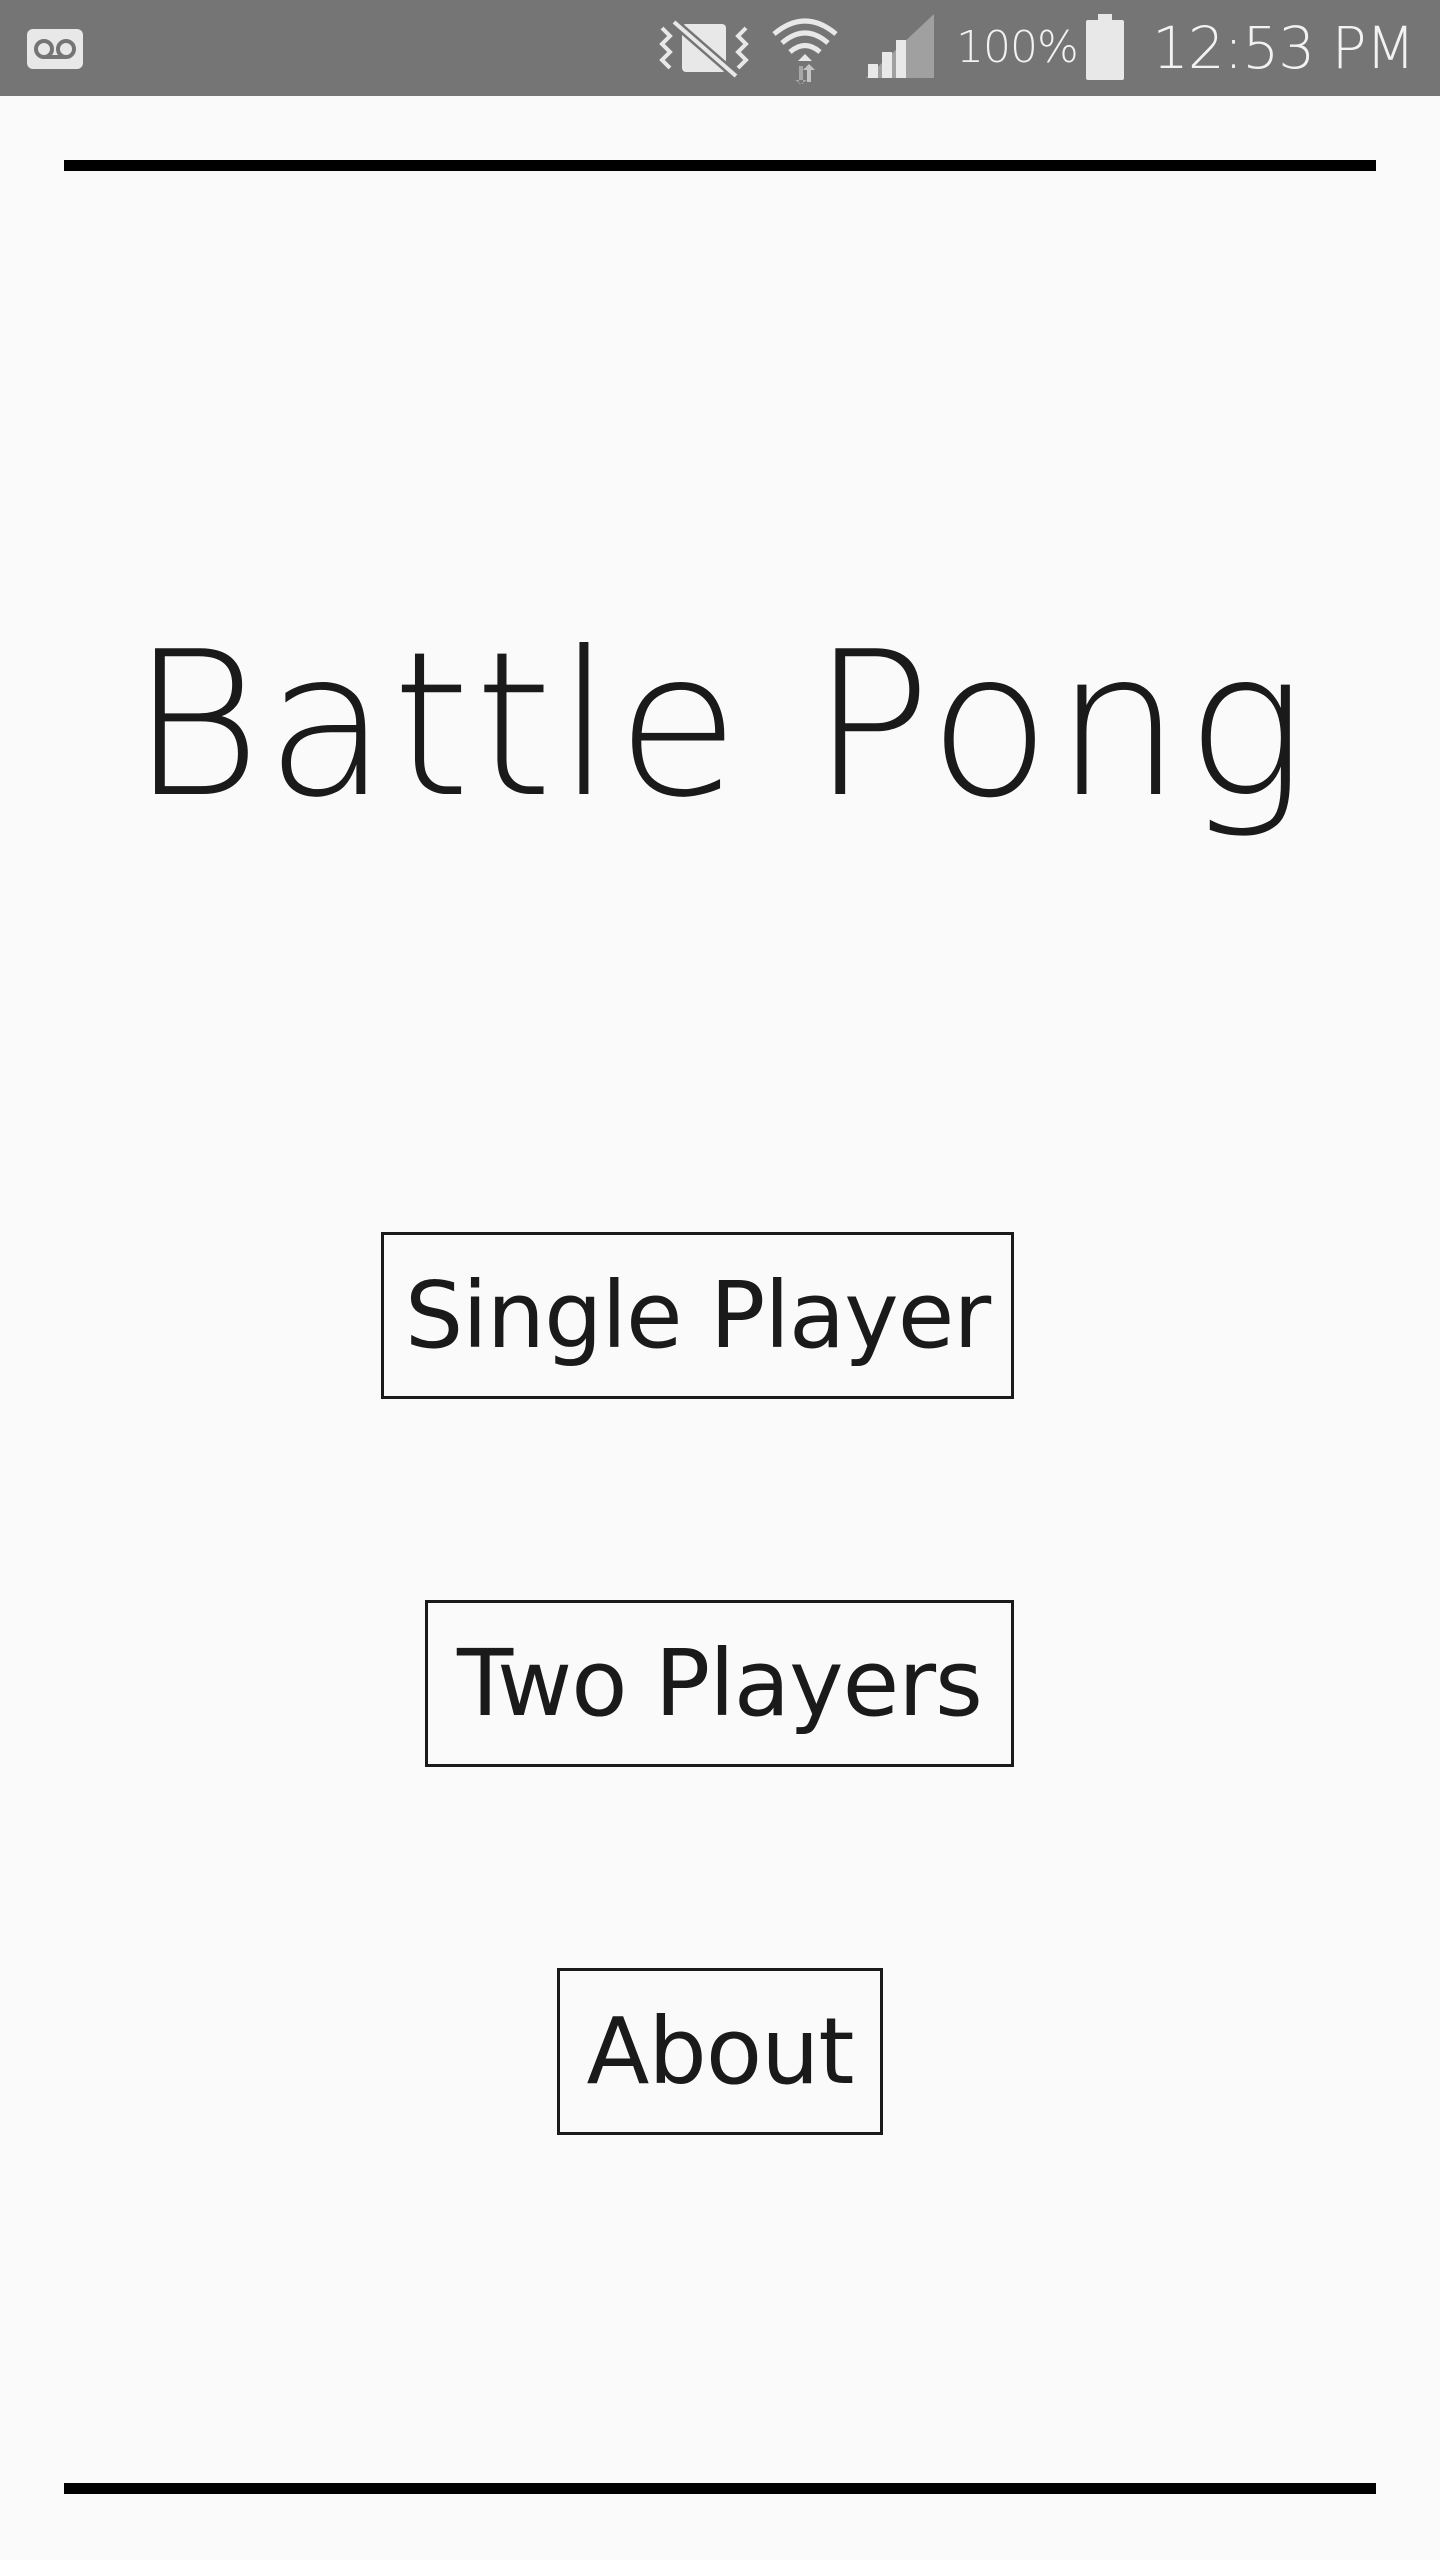  I want to click on game-title: Battle Pong, so click(720, 725).